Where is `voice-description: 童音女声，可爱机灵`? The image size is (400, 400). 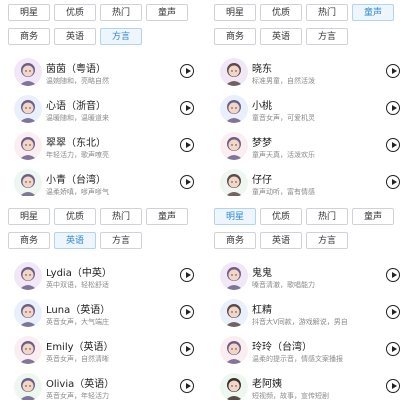
voice-description: 童音女声，可爱机灵 is located at coordinates (283, 118).